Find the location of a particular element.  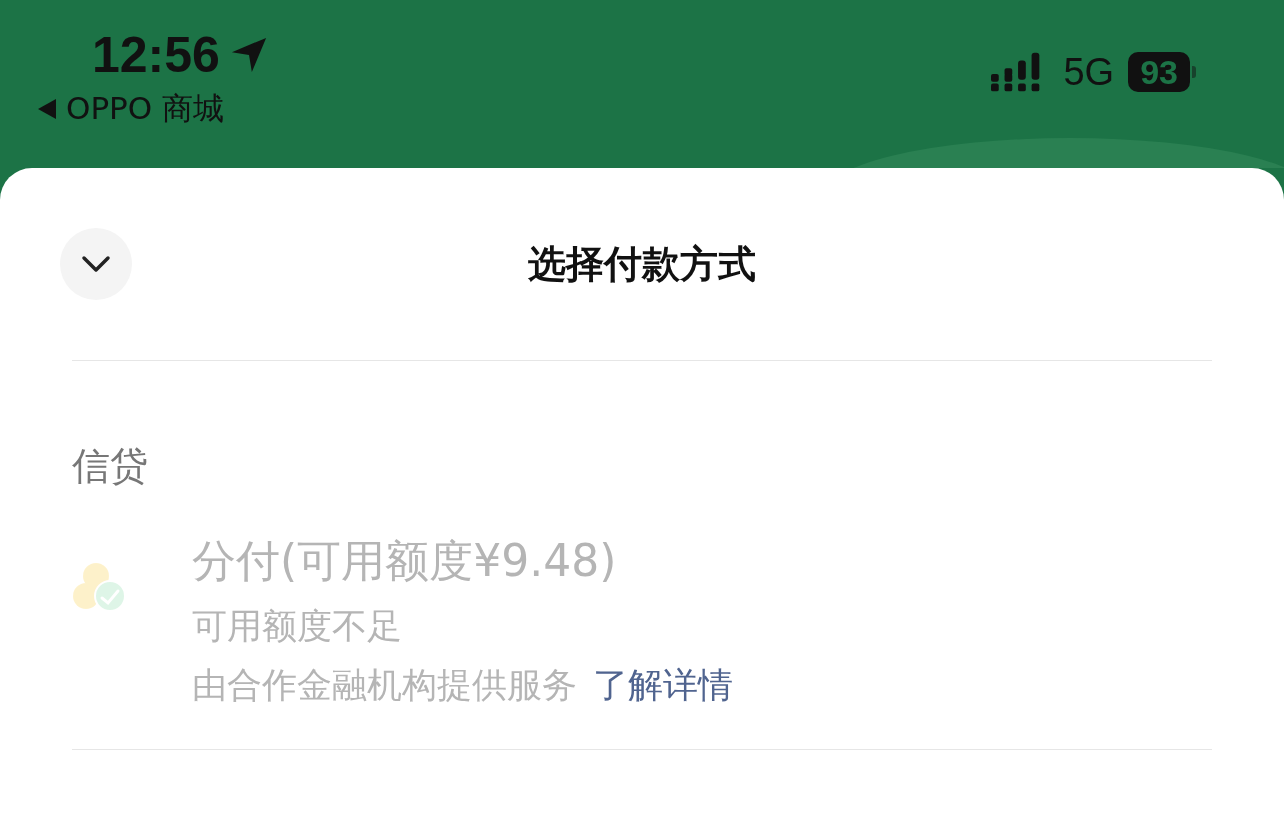

provider-note: 由合作金融机构提供服务 is located at coordinates (384, 685).